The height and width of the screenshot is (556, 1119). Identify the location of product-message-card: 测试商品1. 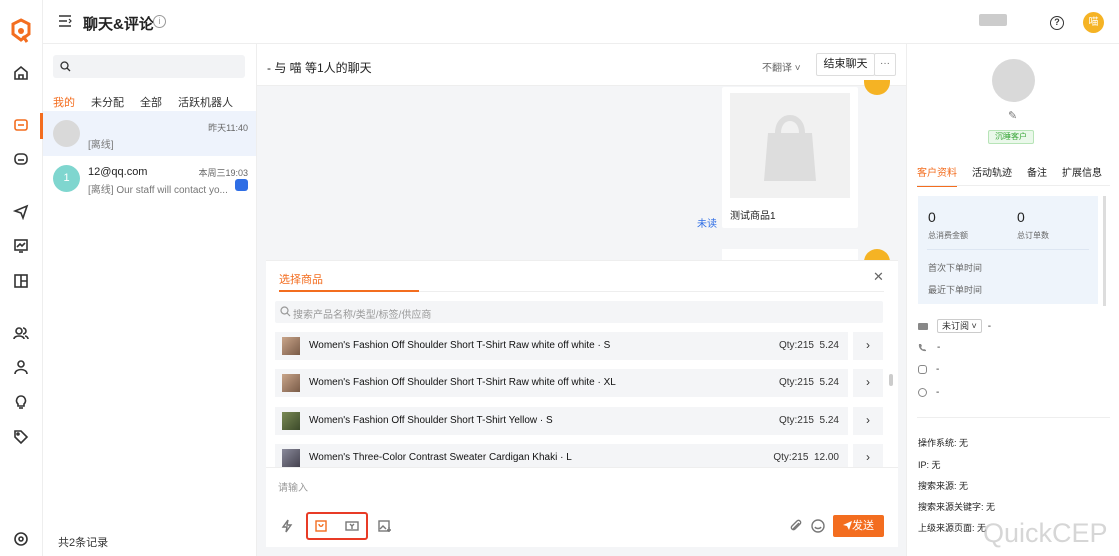
(790, 157).